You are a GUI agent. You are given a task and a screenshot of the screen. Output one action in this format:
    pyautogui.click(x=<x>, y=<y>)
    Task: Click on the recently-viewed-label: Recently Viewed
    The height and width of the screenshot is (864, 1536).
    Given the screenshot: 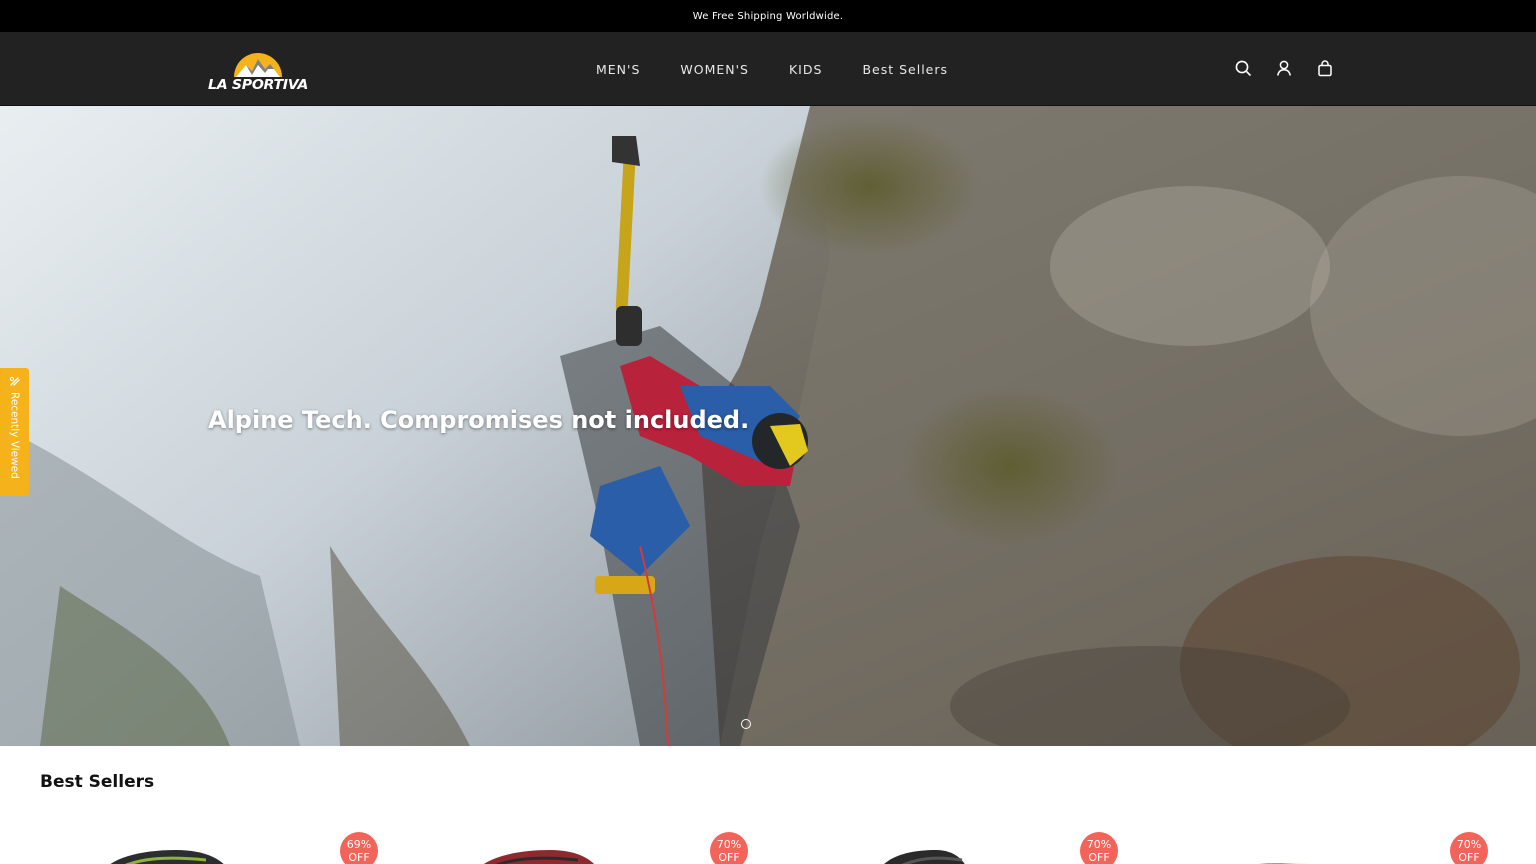 What is the action you would take?
    pyautogui.click(x=14, y=435)
    